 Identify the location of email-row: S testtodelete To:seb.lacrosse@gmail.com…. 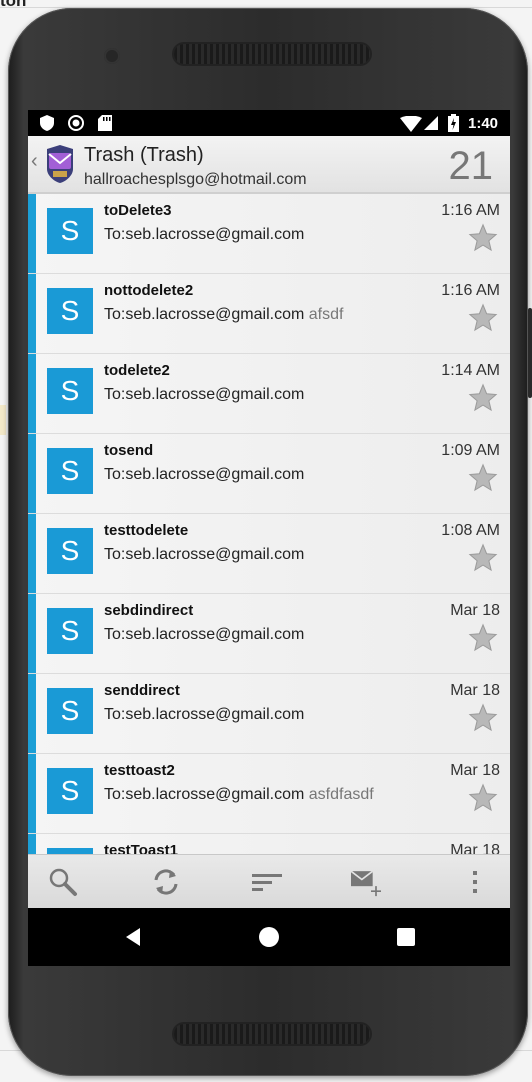
(269, 554).